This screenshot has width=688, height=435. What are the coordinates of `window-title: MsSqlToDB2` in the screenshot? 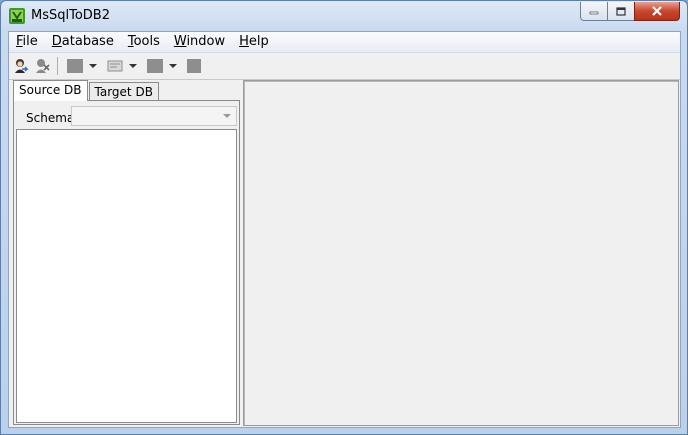 It's located at (70, 15).